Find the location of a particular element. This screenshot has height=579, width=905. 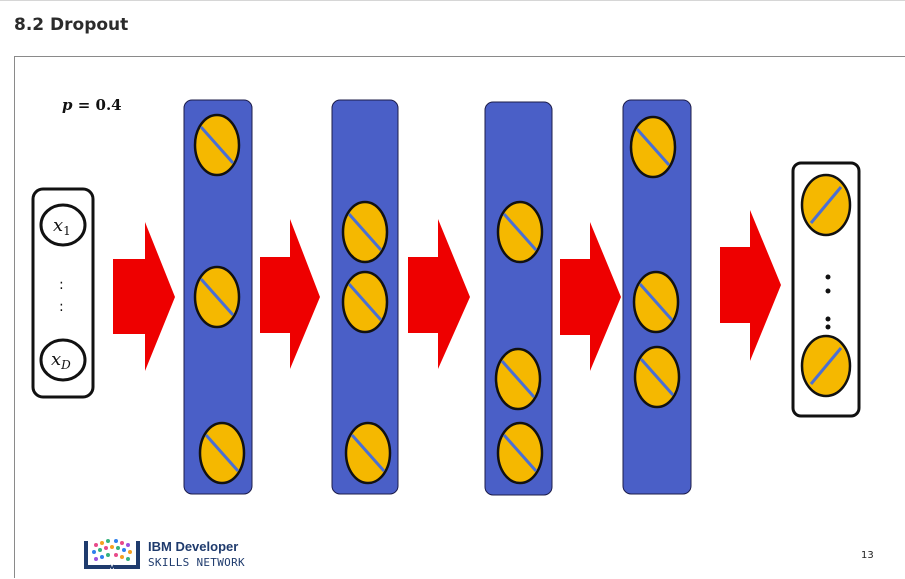

input-ellipsis-2: : is located at coordinates (61, 307).